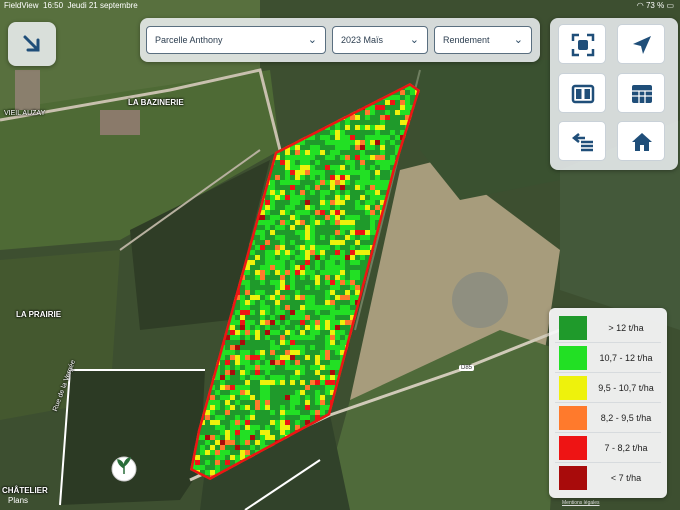 The height and width of the screenshot is (510, 680). I want to click on season-select-value: 2023 Maïs, so click(362, 40).